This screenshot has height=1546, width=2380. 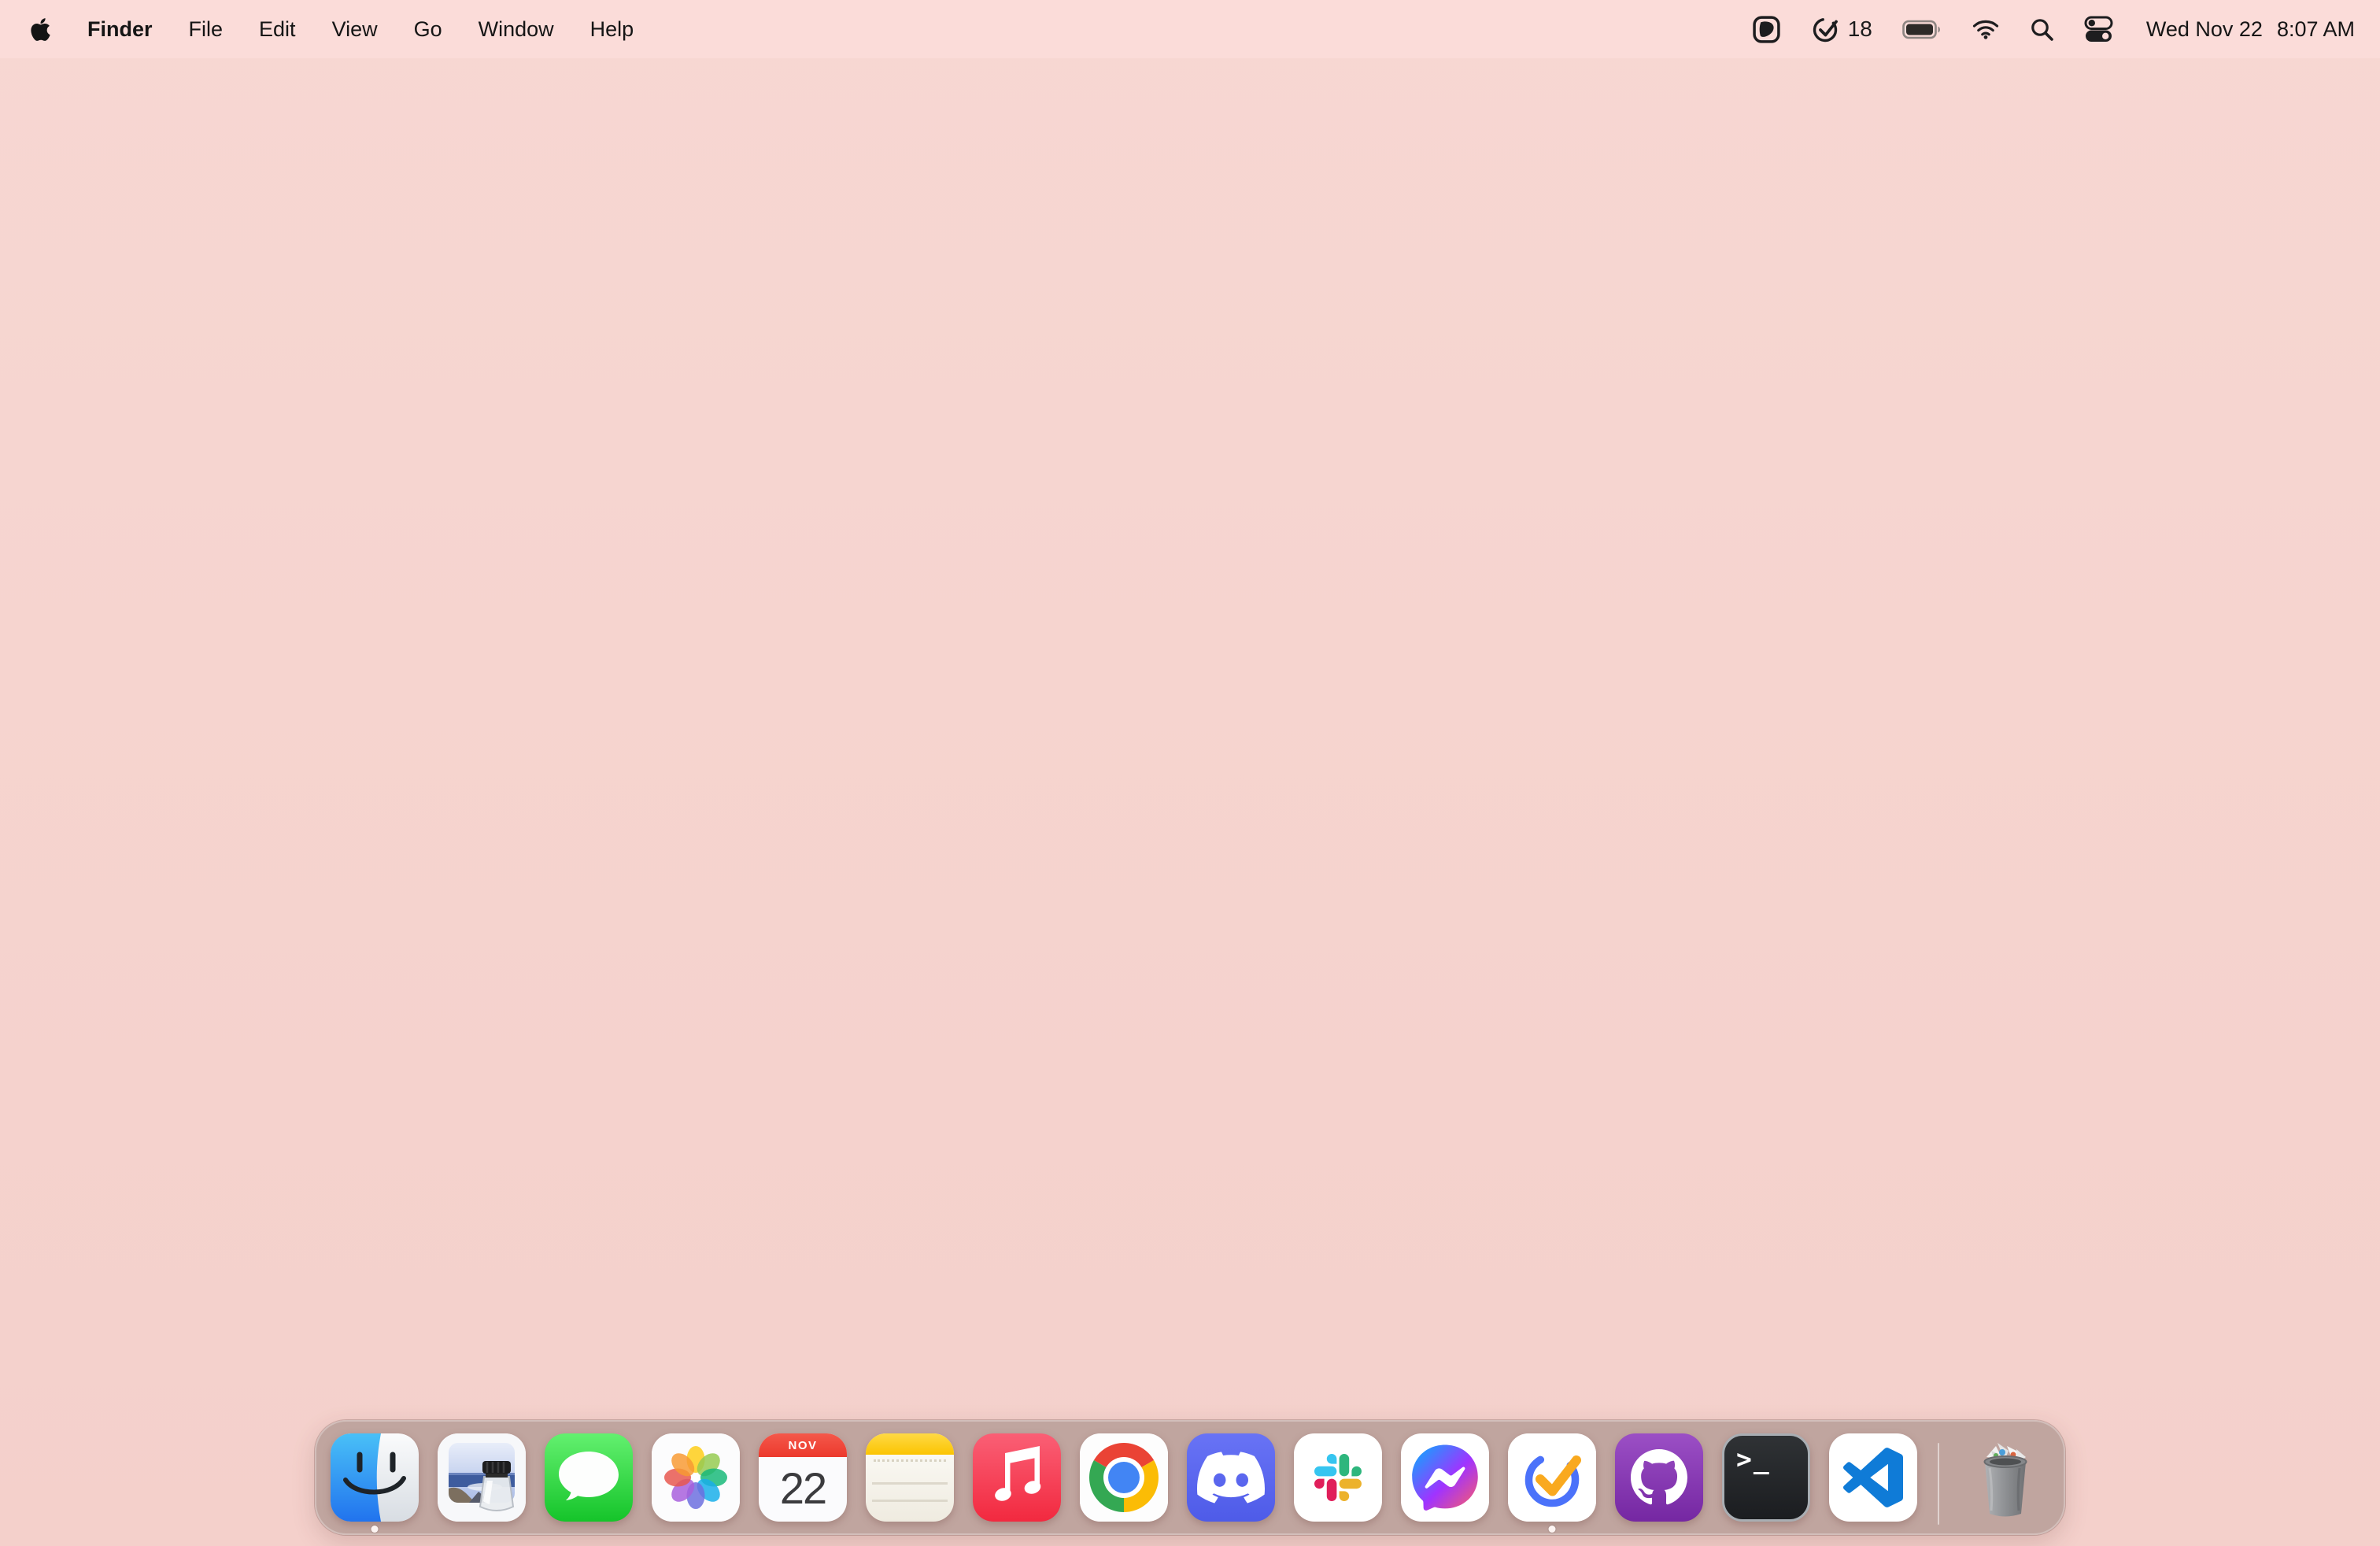 I want to click on preview-icon, so click(x=482, y=1477).